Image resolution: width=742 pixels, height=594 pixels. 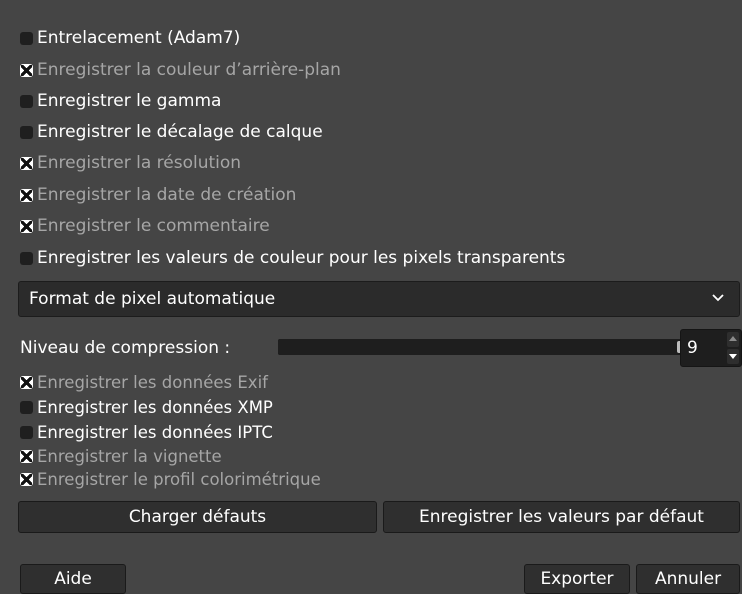 I want to click on option-save-resolution: Enregistrer la résolution, so click(x=130, y=163).